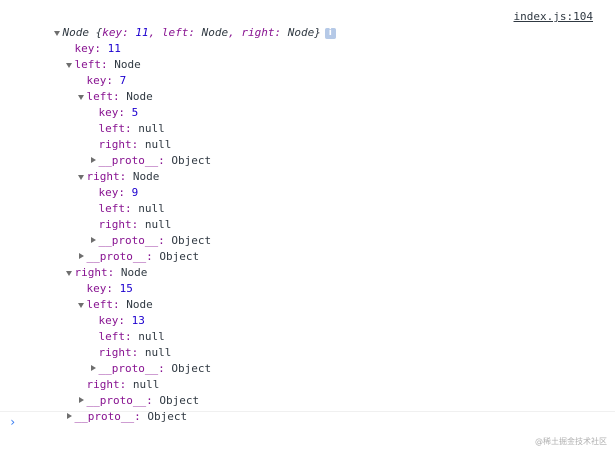  I want to click on prompt-chevron-icon: ›, so click(13, 422).